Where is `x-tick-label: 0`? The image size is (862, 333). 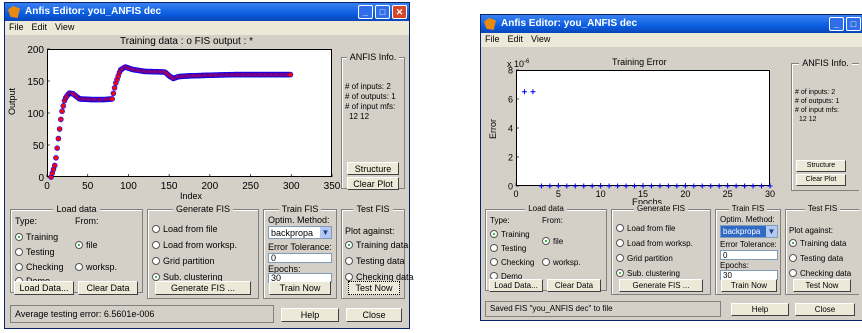 x-tick-label: 0 is located at coordinates (515, 194).